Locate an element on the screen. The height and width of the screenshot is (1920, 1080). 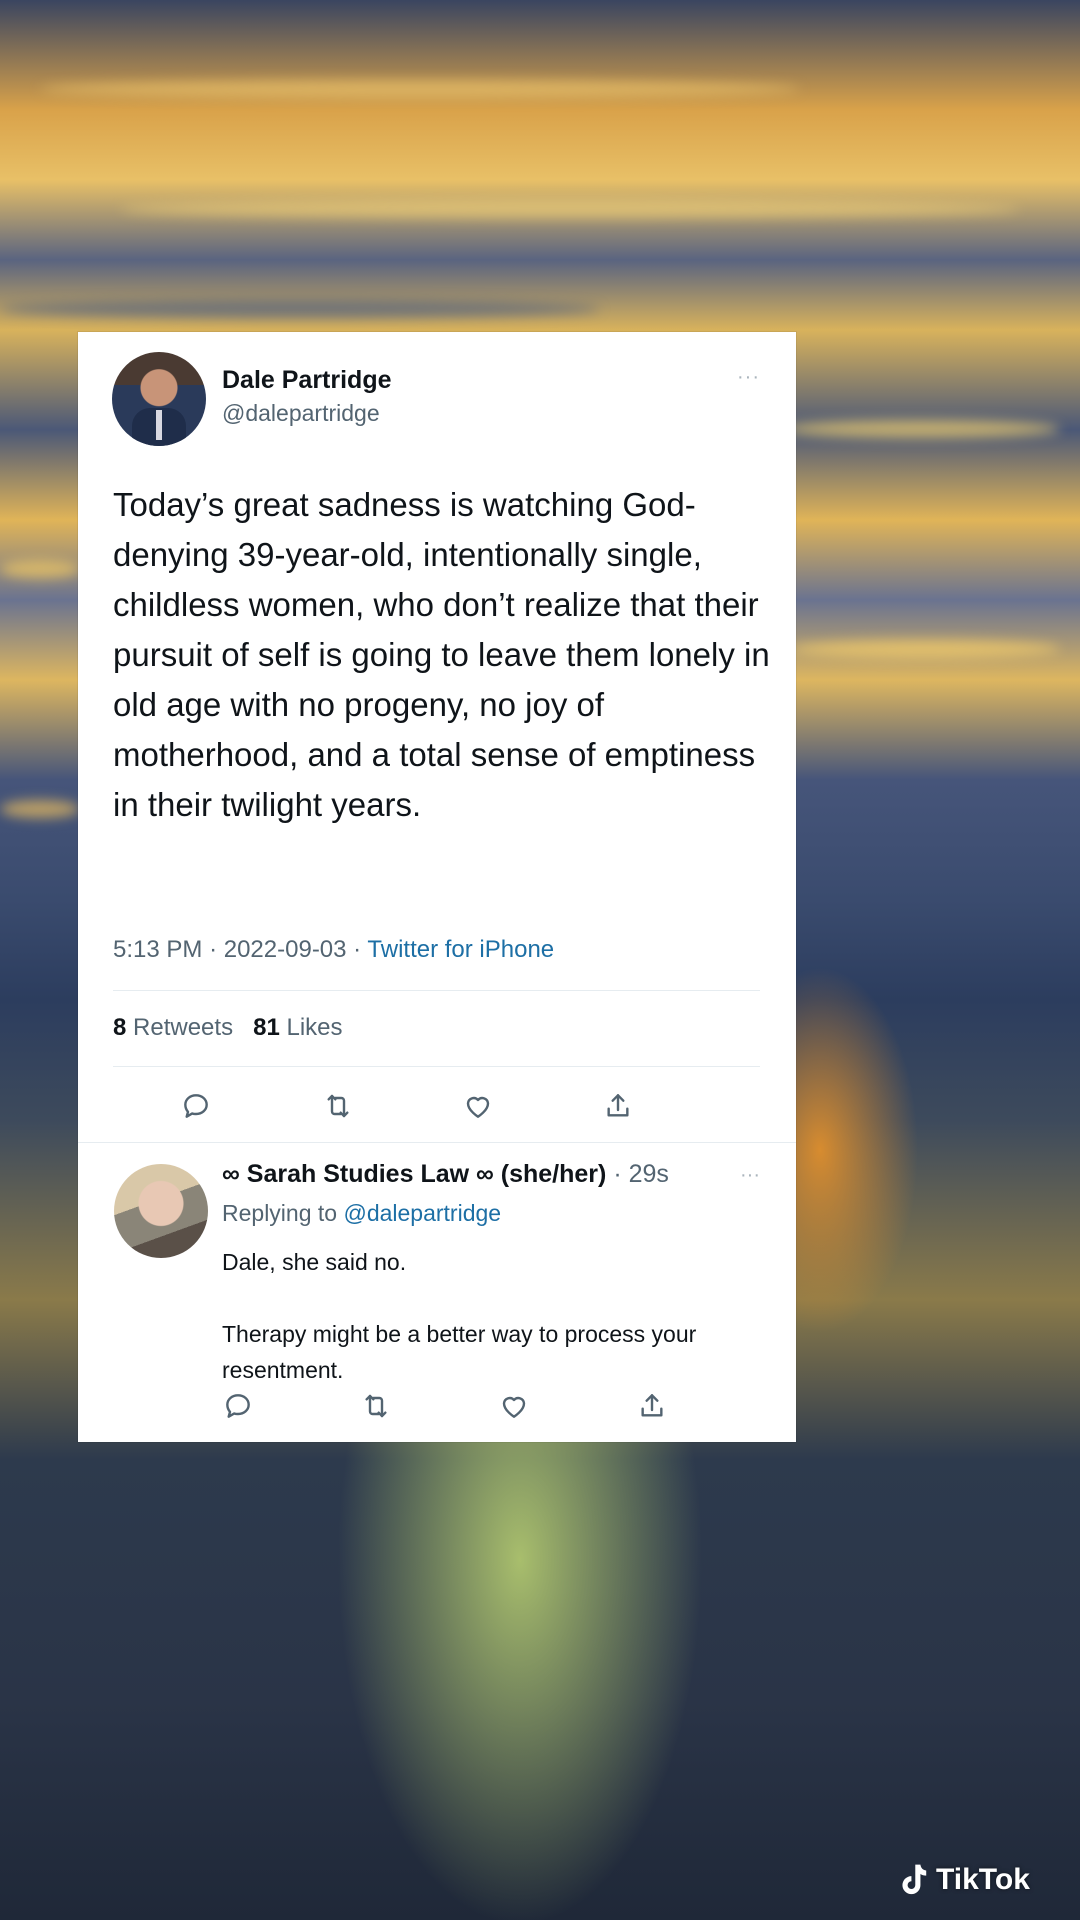
retweets-stat: 8 Retweets is located at coordinates (173, 1027).